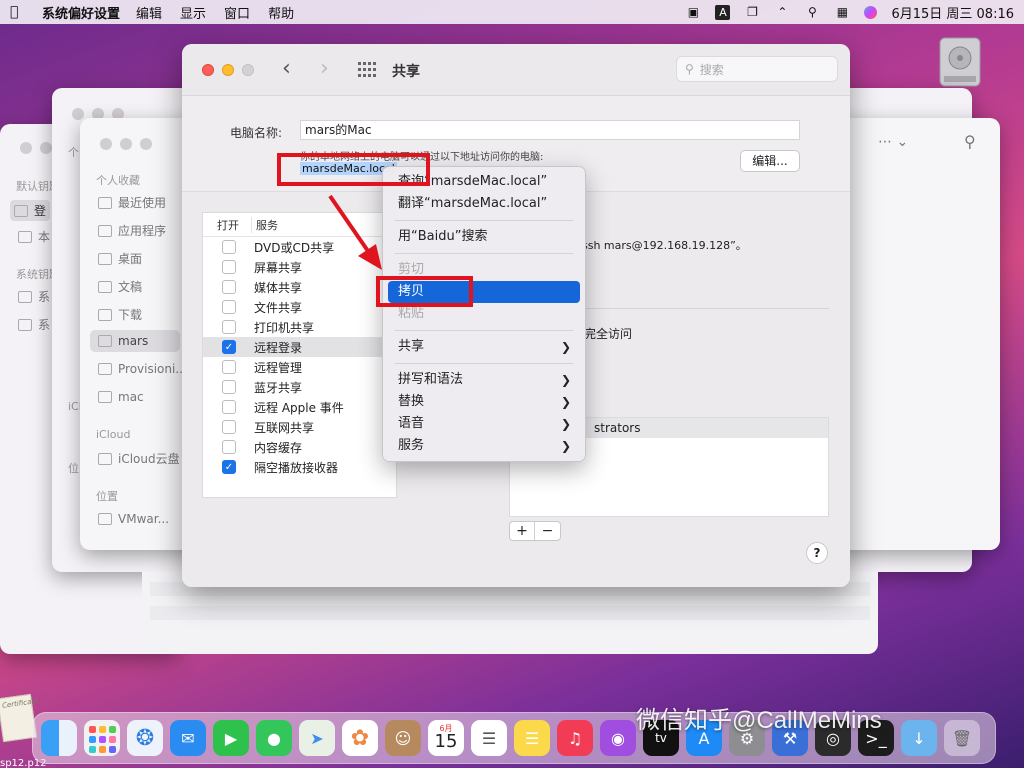 This screenshot has width=1024, height=768. What do you see at coordinates (960, 63) in the screenshot?
I see `hard-disk-icon` at bounding box center [960, 63].